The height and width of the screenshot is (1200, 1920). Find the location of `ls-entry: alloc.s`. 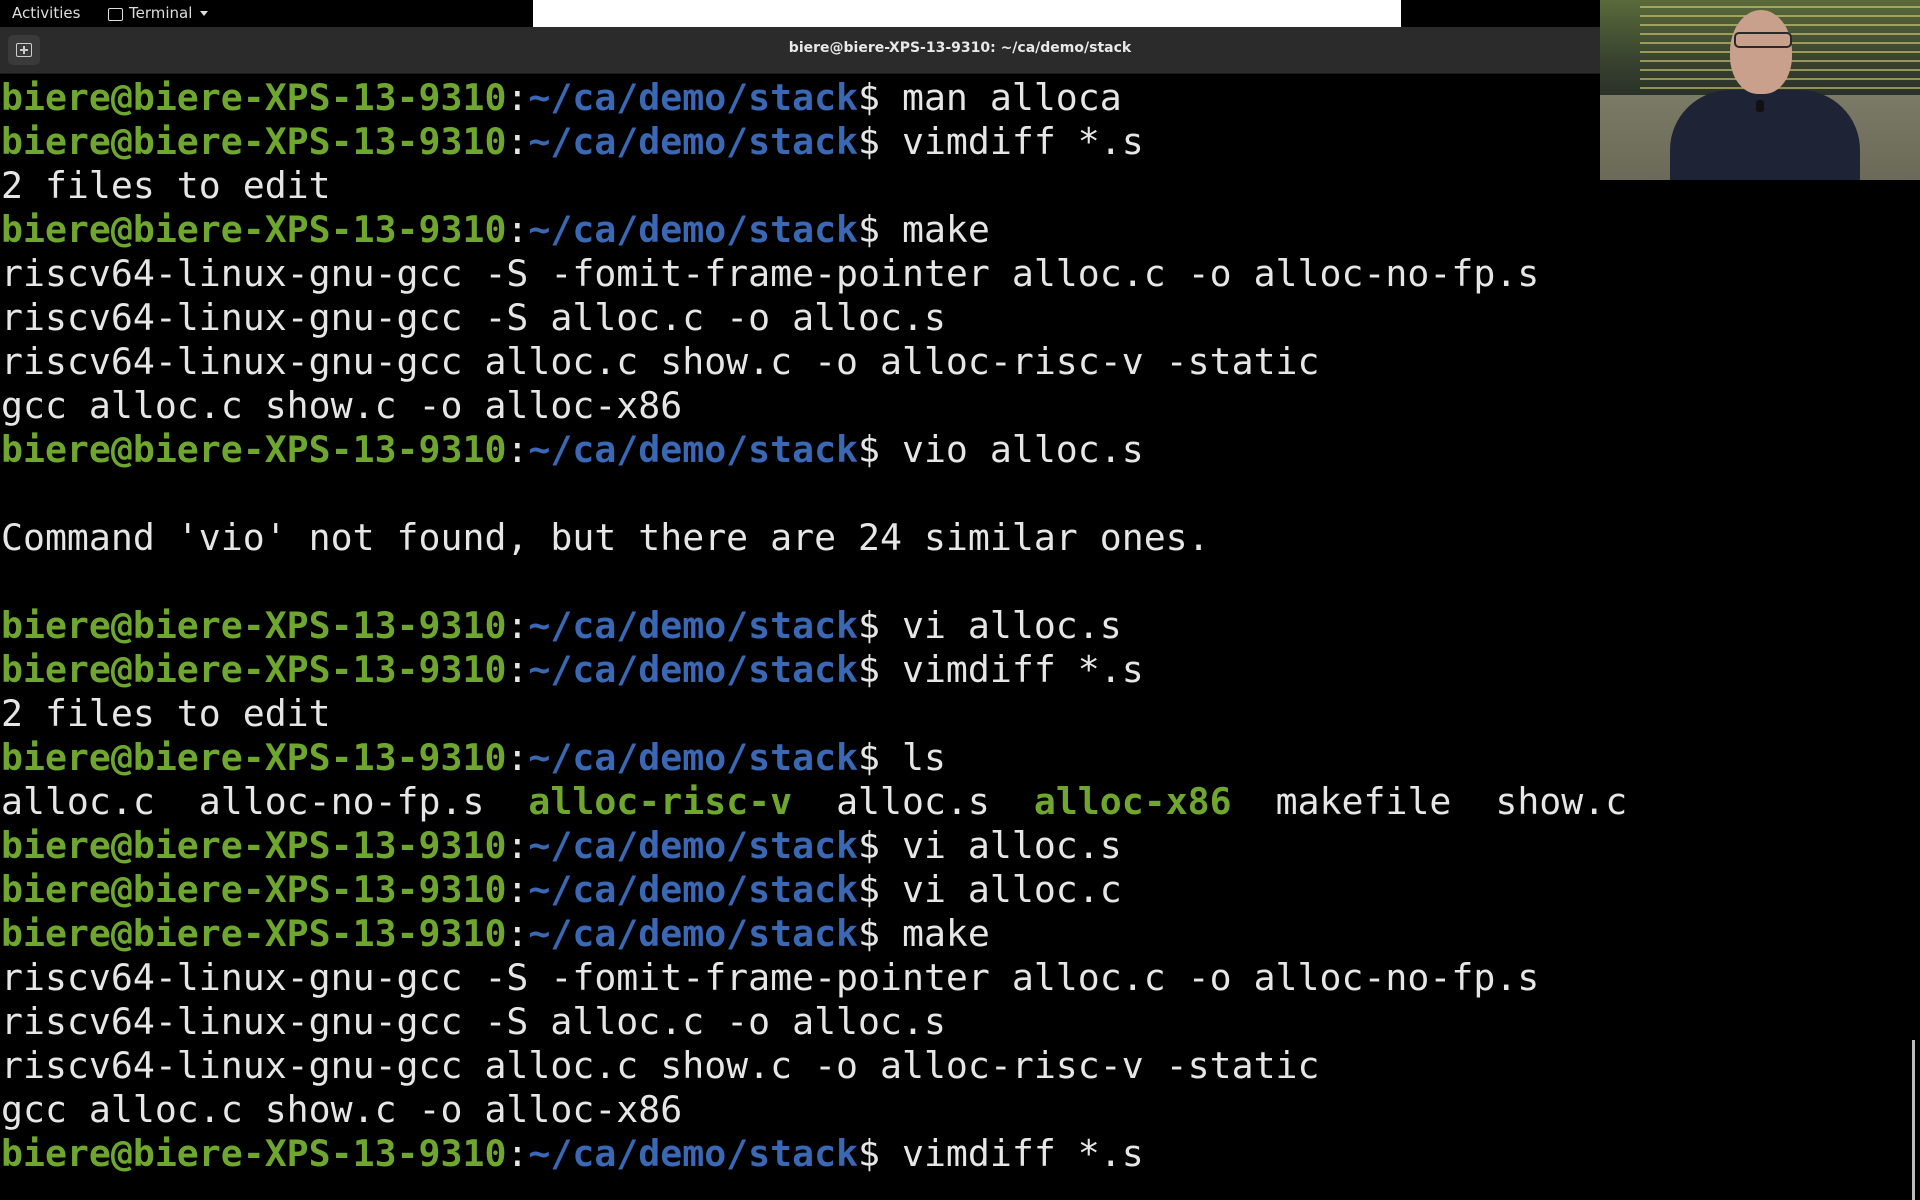

ls-entry: alloc.s is located at coordinates (913, 801).